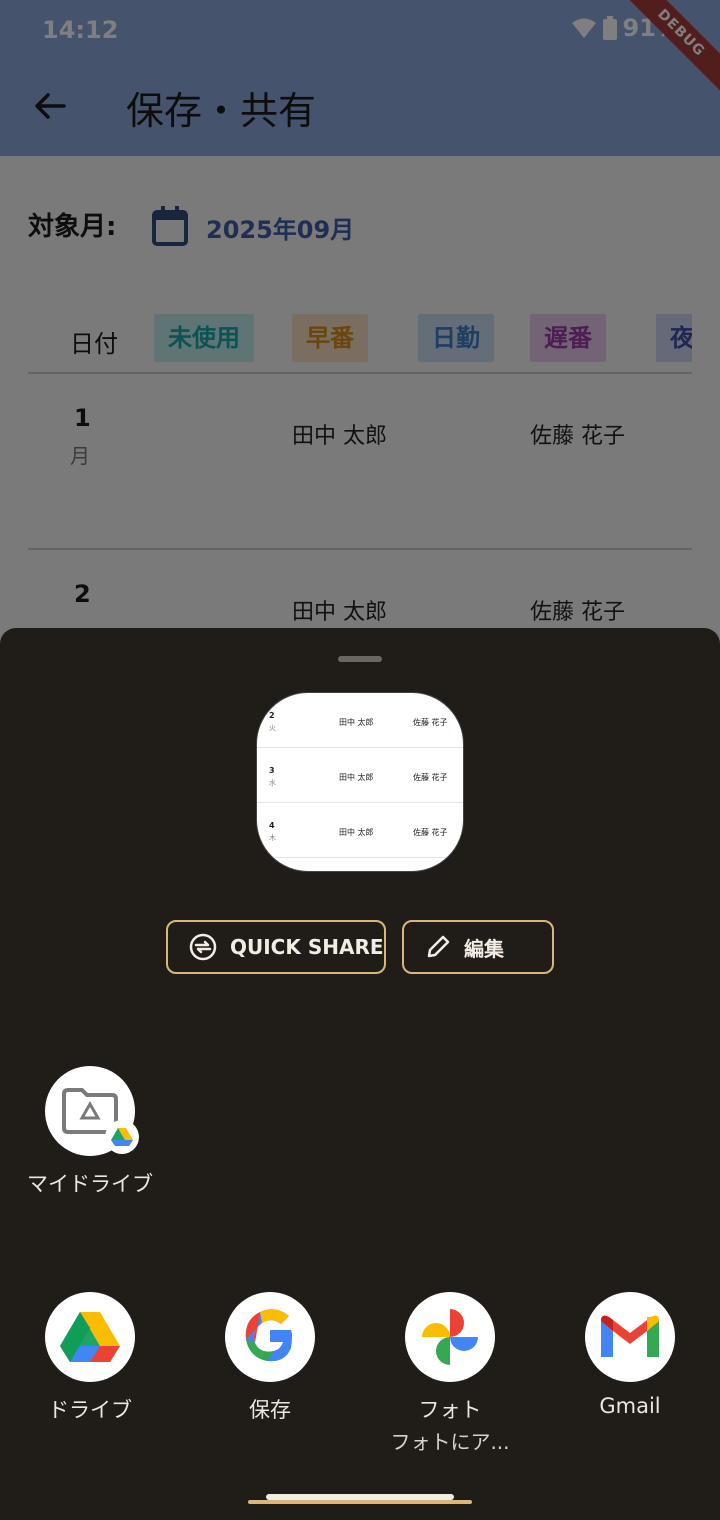 The width and height of the screenshot is (720, 1520). Describe the element at coordinates (122, 1137) in the screenshot. I see `drive-badge-icon` at that location.